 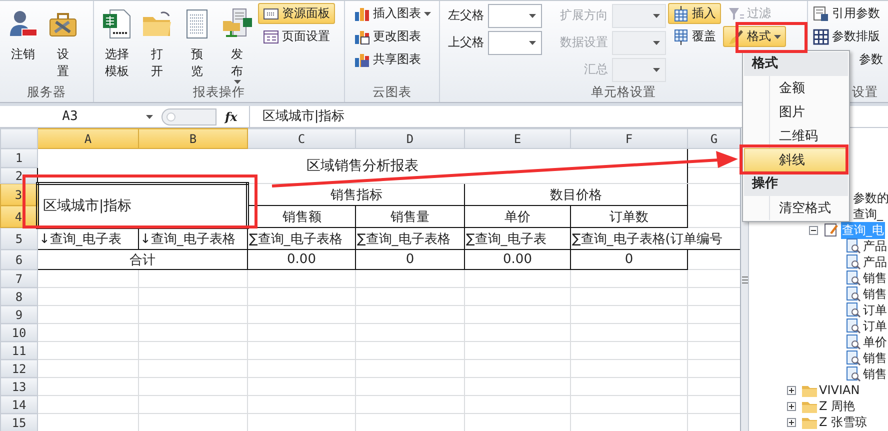 What do you see at coordinates (19, 260) in the screenshot?
I see `row-header: 6` at bounding box center [19, 260].